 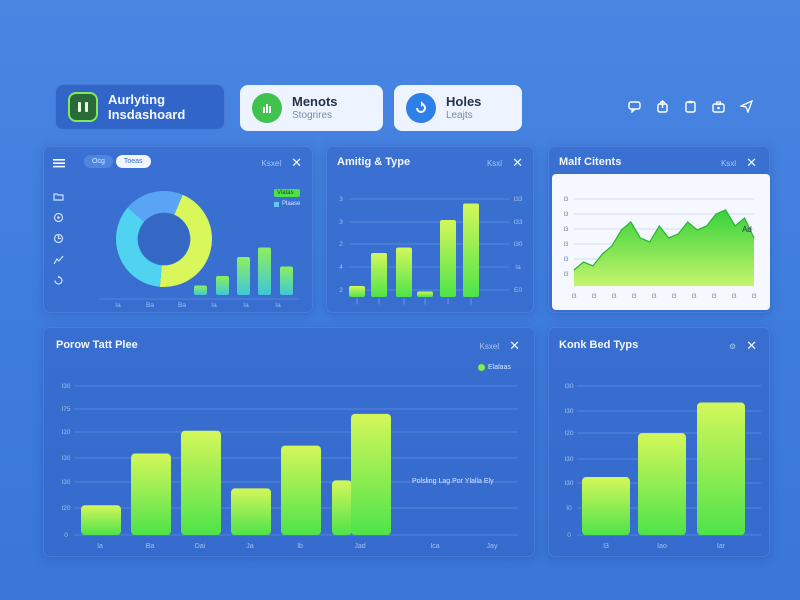 What do you see at coordinates (431, 250) in the screenshot?
I see `amitig-type-chart: 3 3 2 4 2 I33 I33 I30 Ia E0 | | | | | |` at bounding box center [431, 250].